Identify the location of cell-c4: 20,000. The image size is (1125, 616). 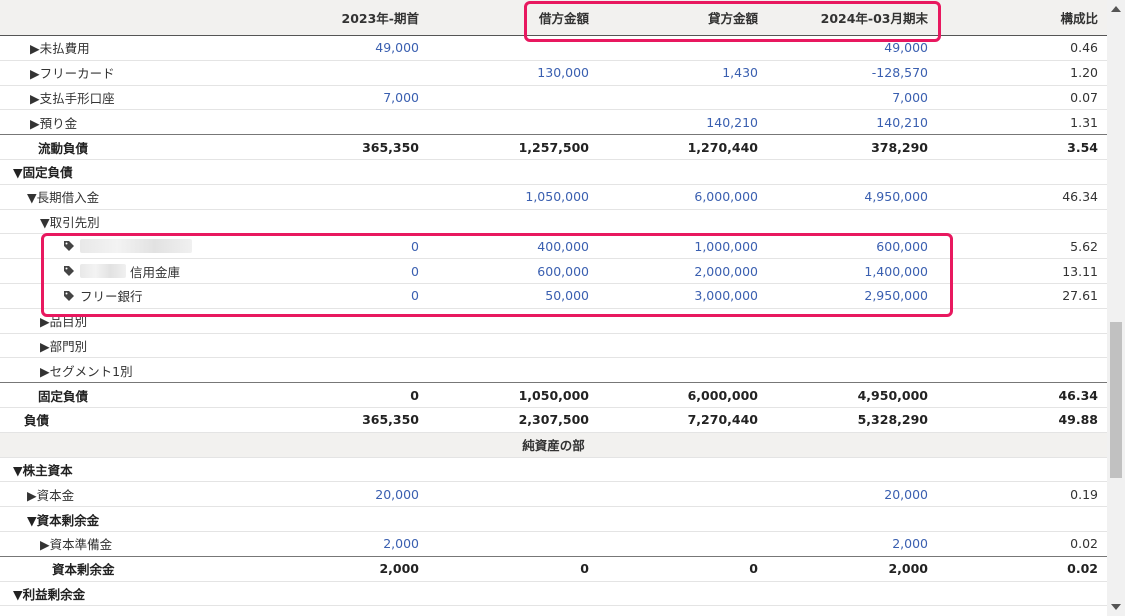
(906, 494).